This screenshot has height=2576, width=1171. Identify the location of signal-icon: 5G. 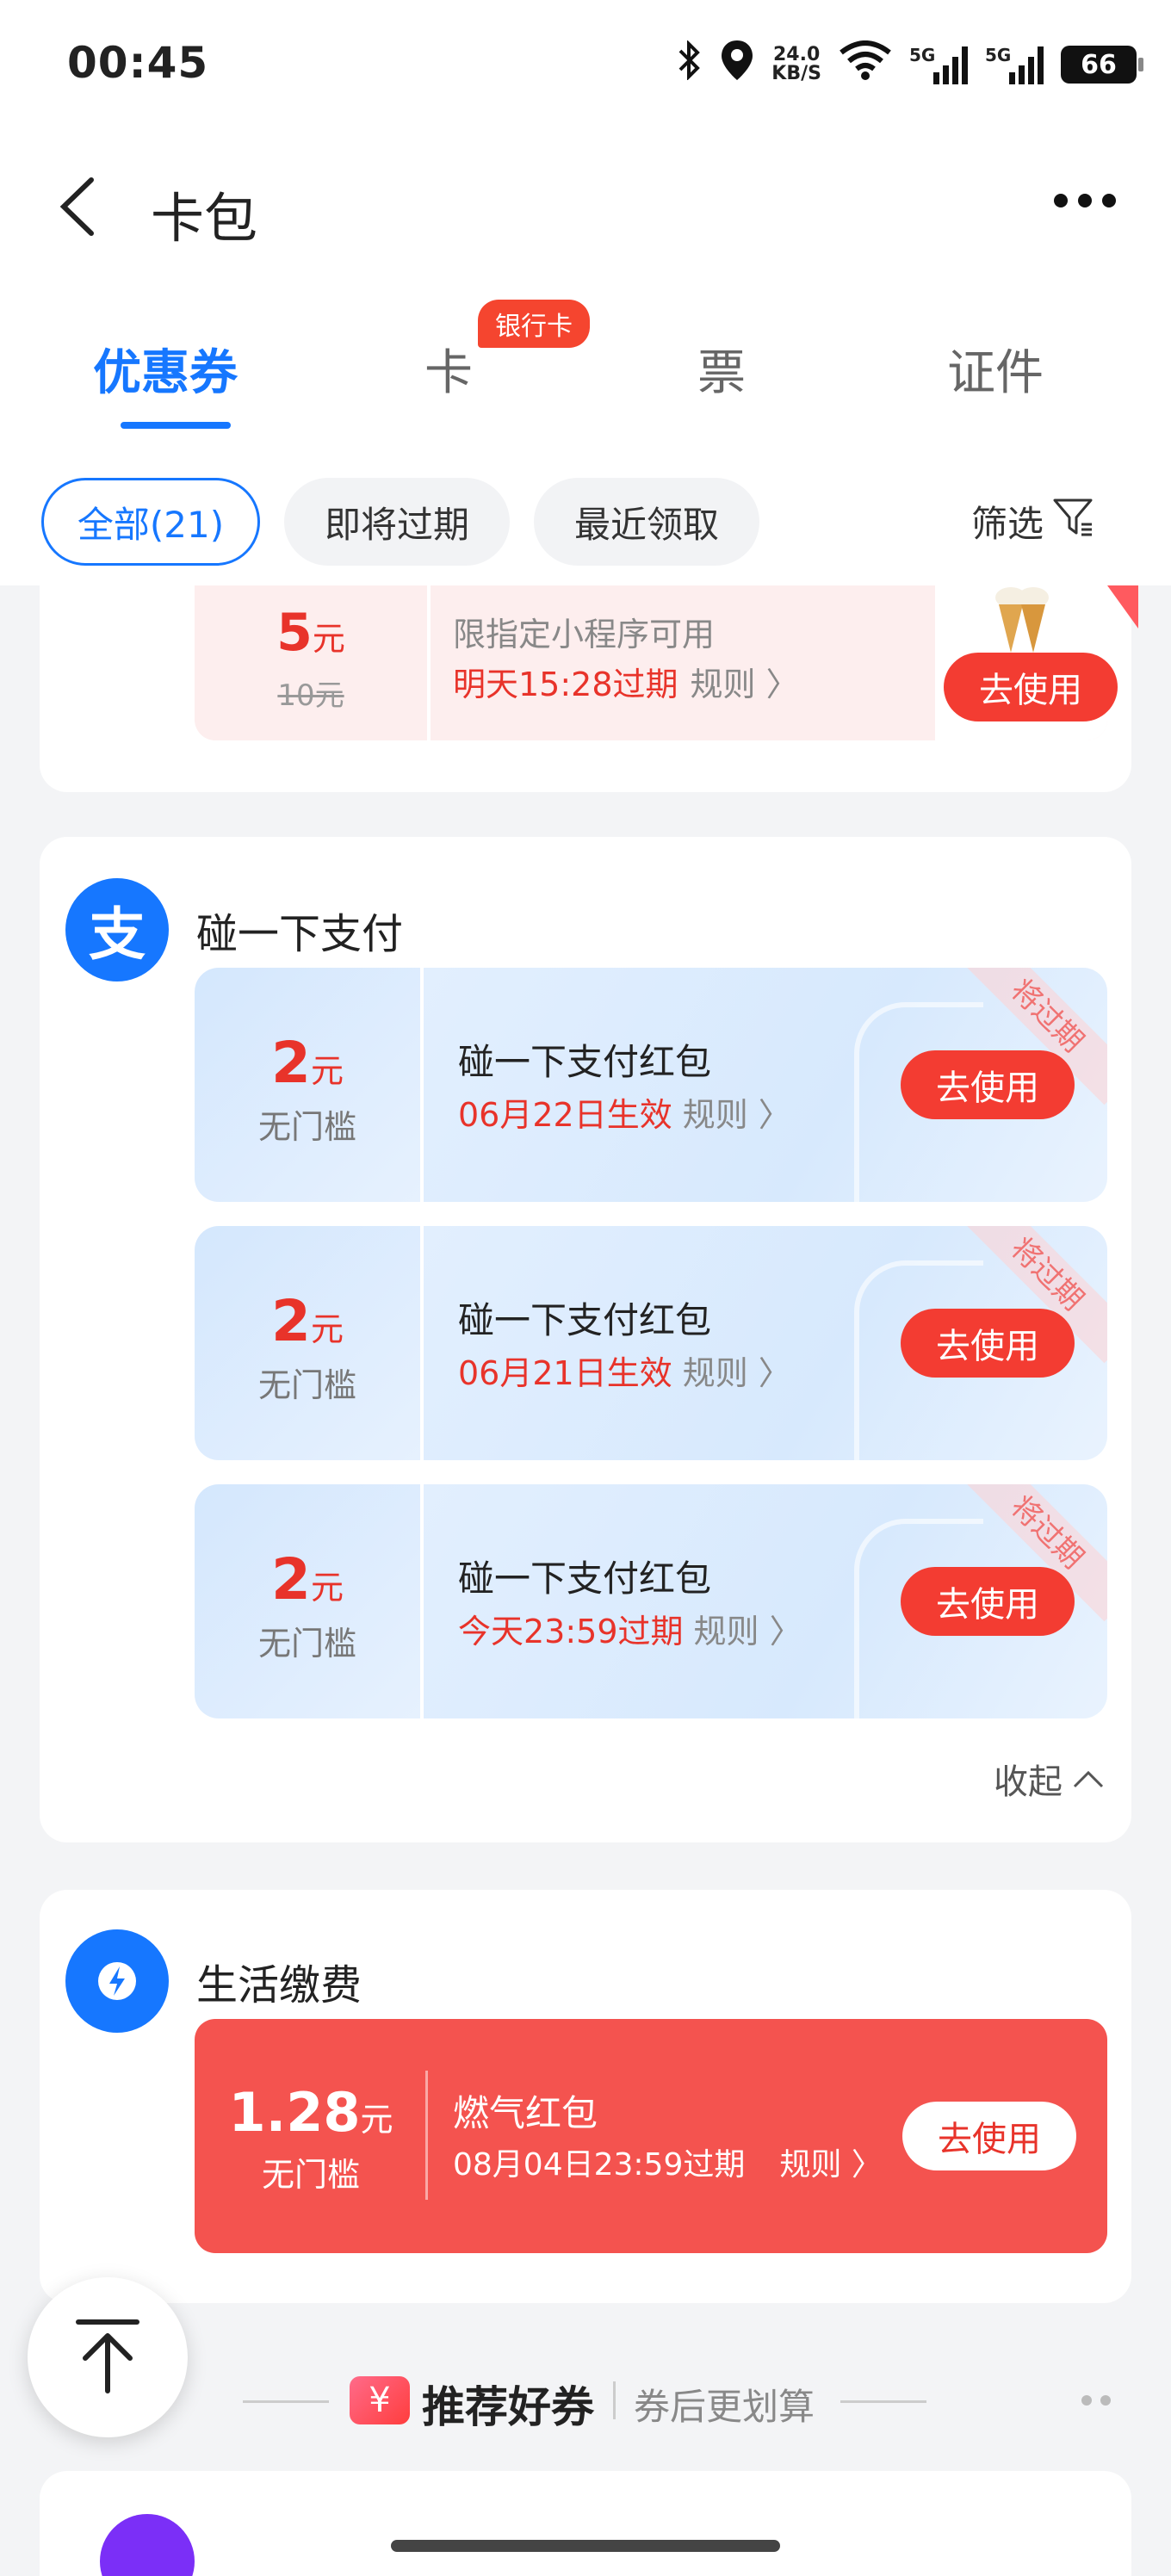
(939, 64).